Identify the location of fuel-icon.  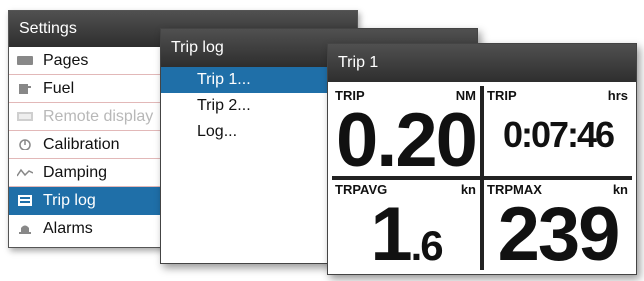
(25, 89).